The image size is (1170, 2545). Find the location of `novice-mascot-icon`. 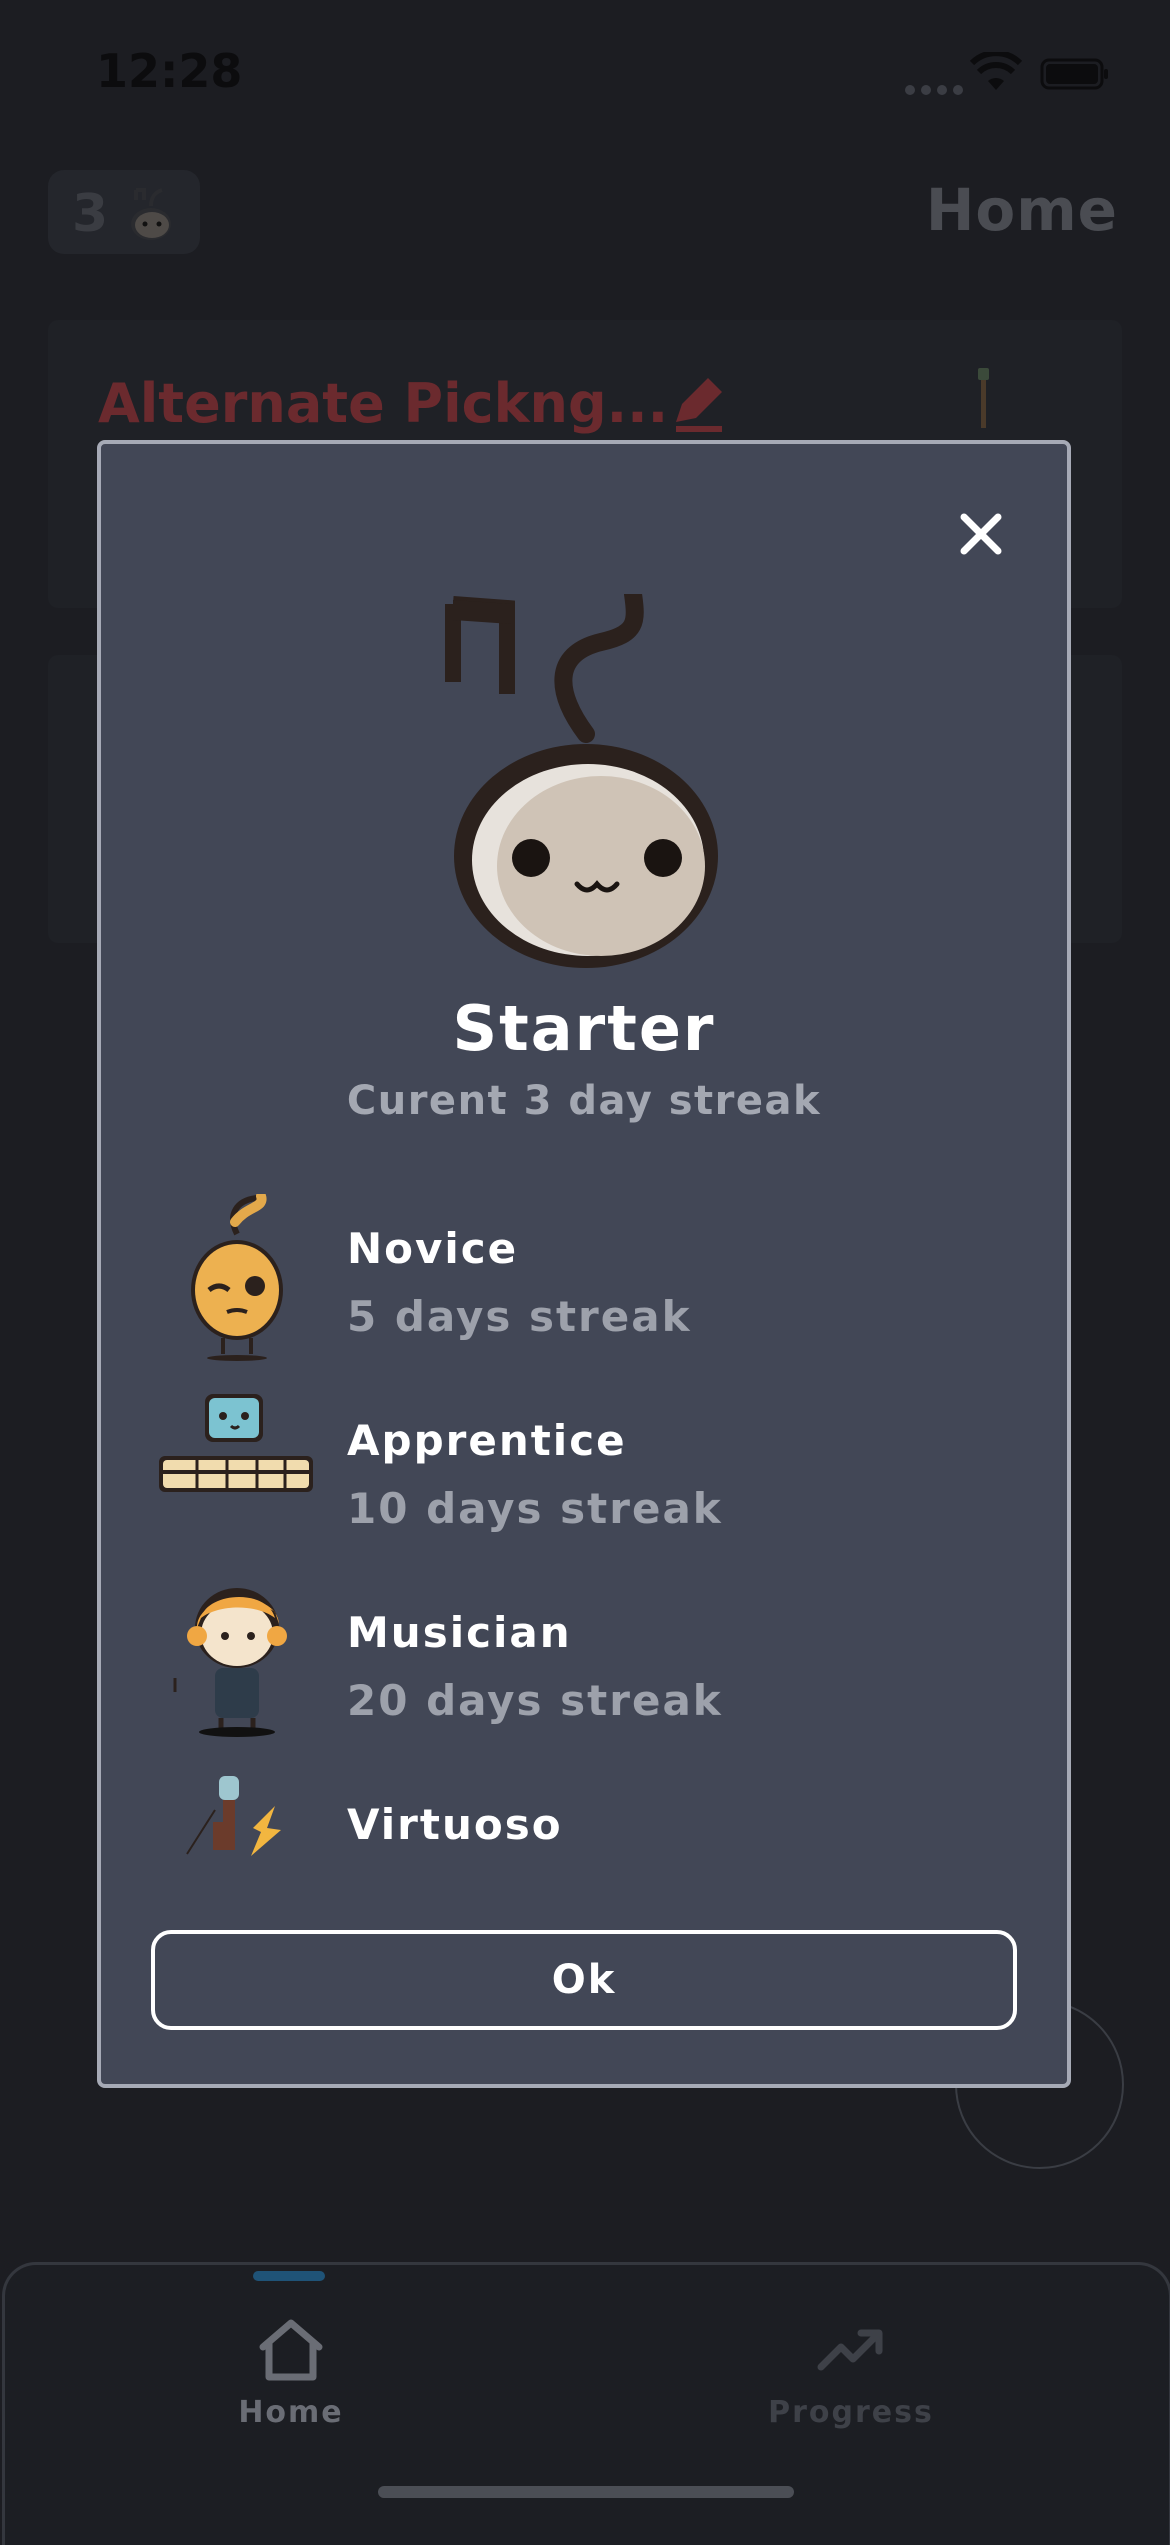

novice-mascot-icon is located at coordinates (237, 1277).